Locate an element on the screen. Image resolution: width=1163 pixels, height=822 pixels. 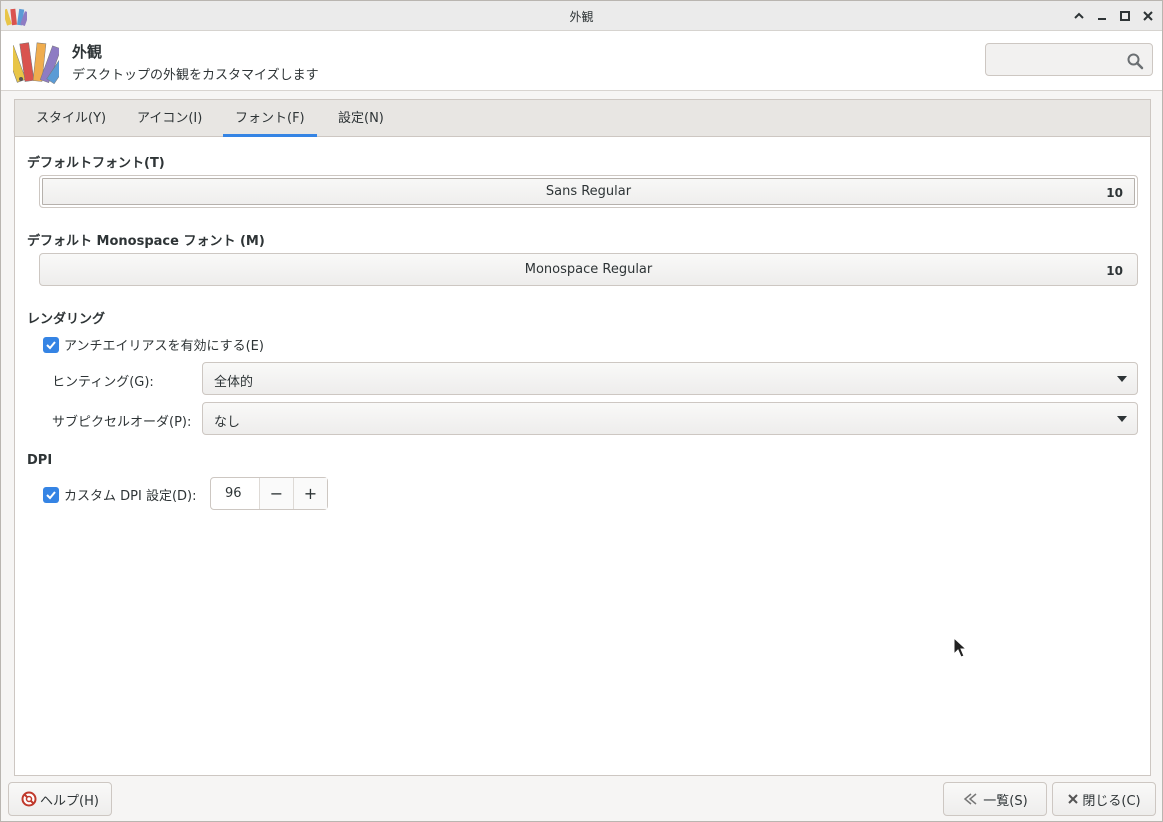
subpixel-label: サブピクセルオーダ(P): is located at coordinates (122, 422).